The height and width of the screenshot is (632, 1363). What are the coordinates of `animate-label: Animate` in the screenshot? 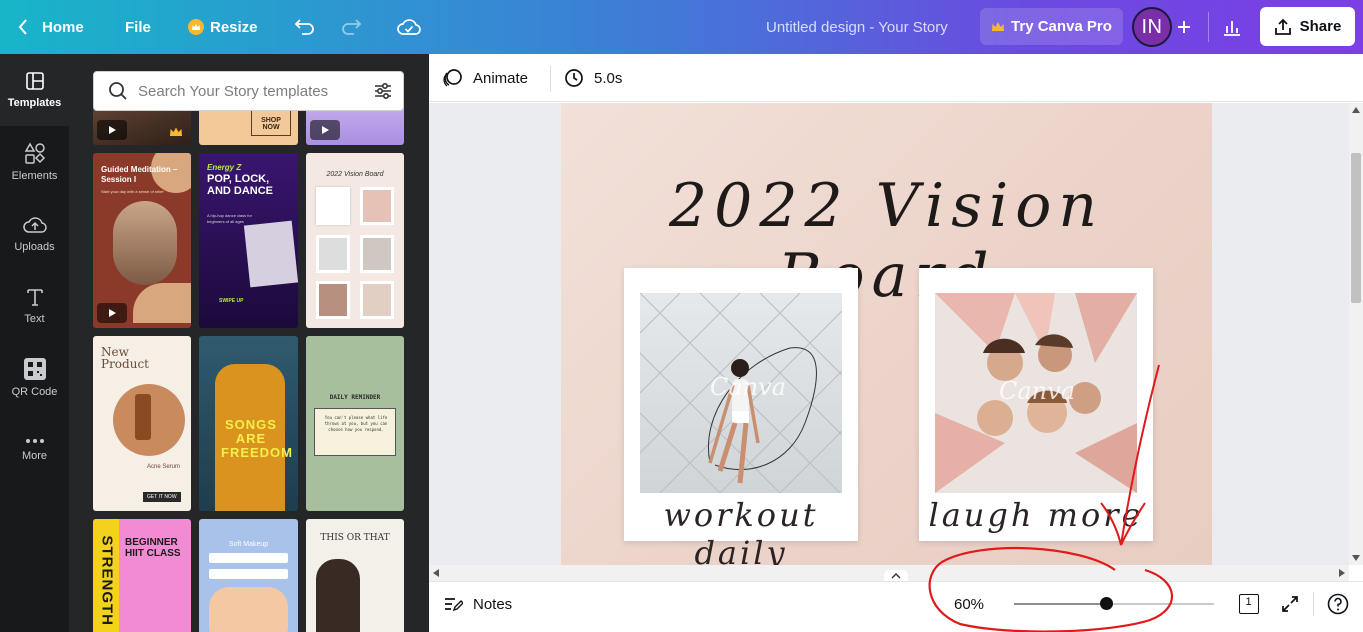 It's located at (501, 78).